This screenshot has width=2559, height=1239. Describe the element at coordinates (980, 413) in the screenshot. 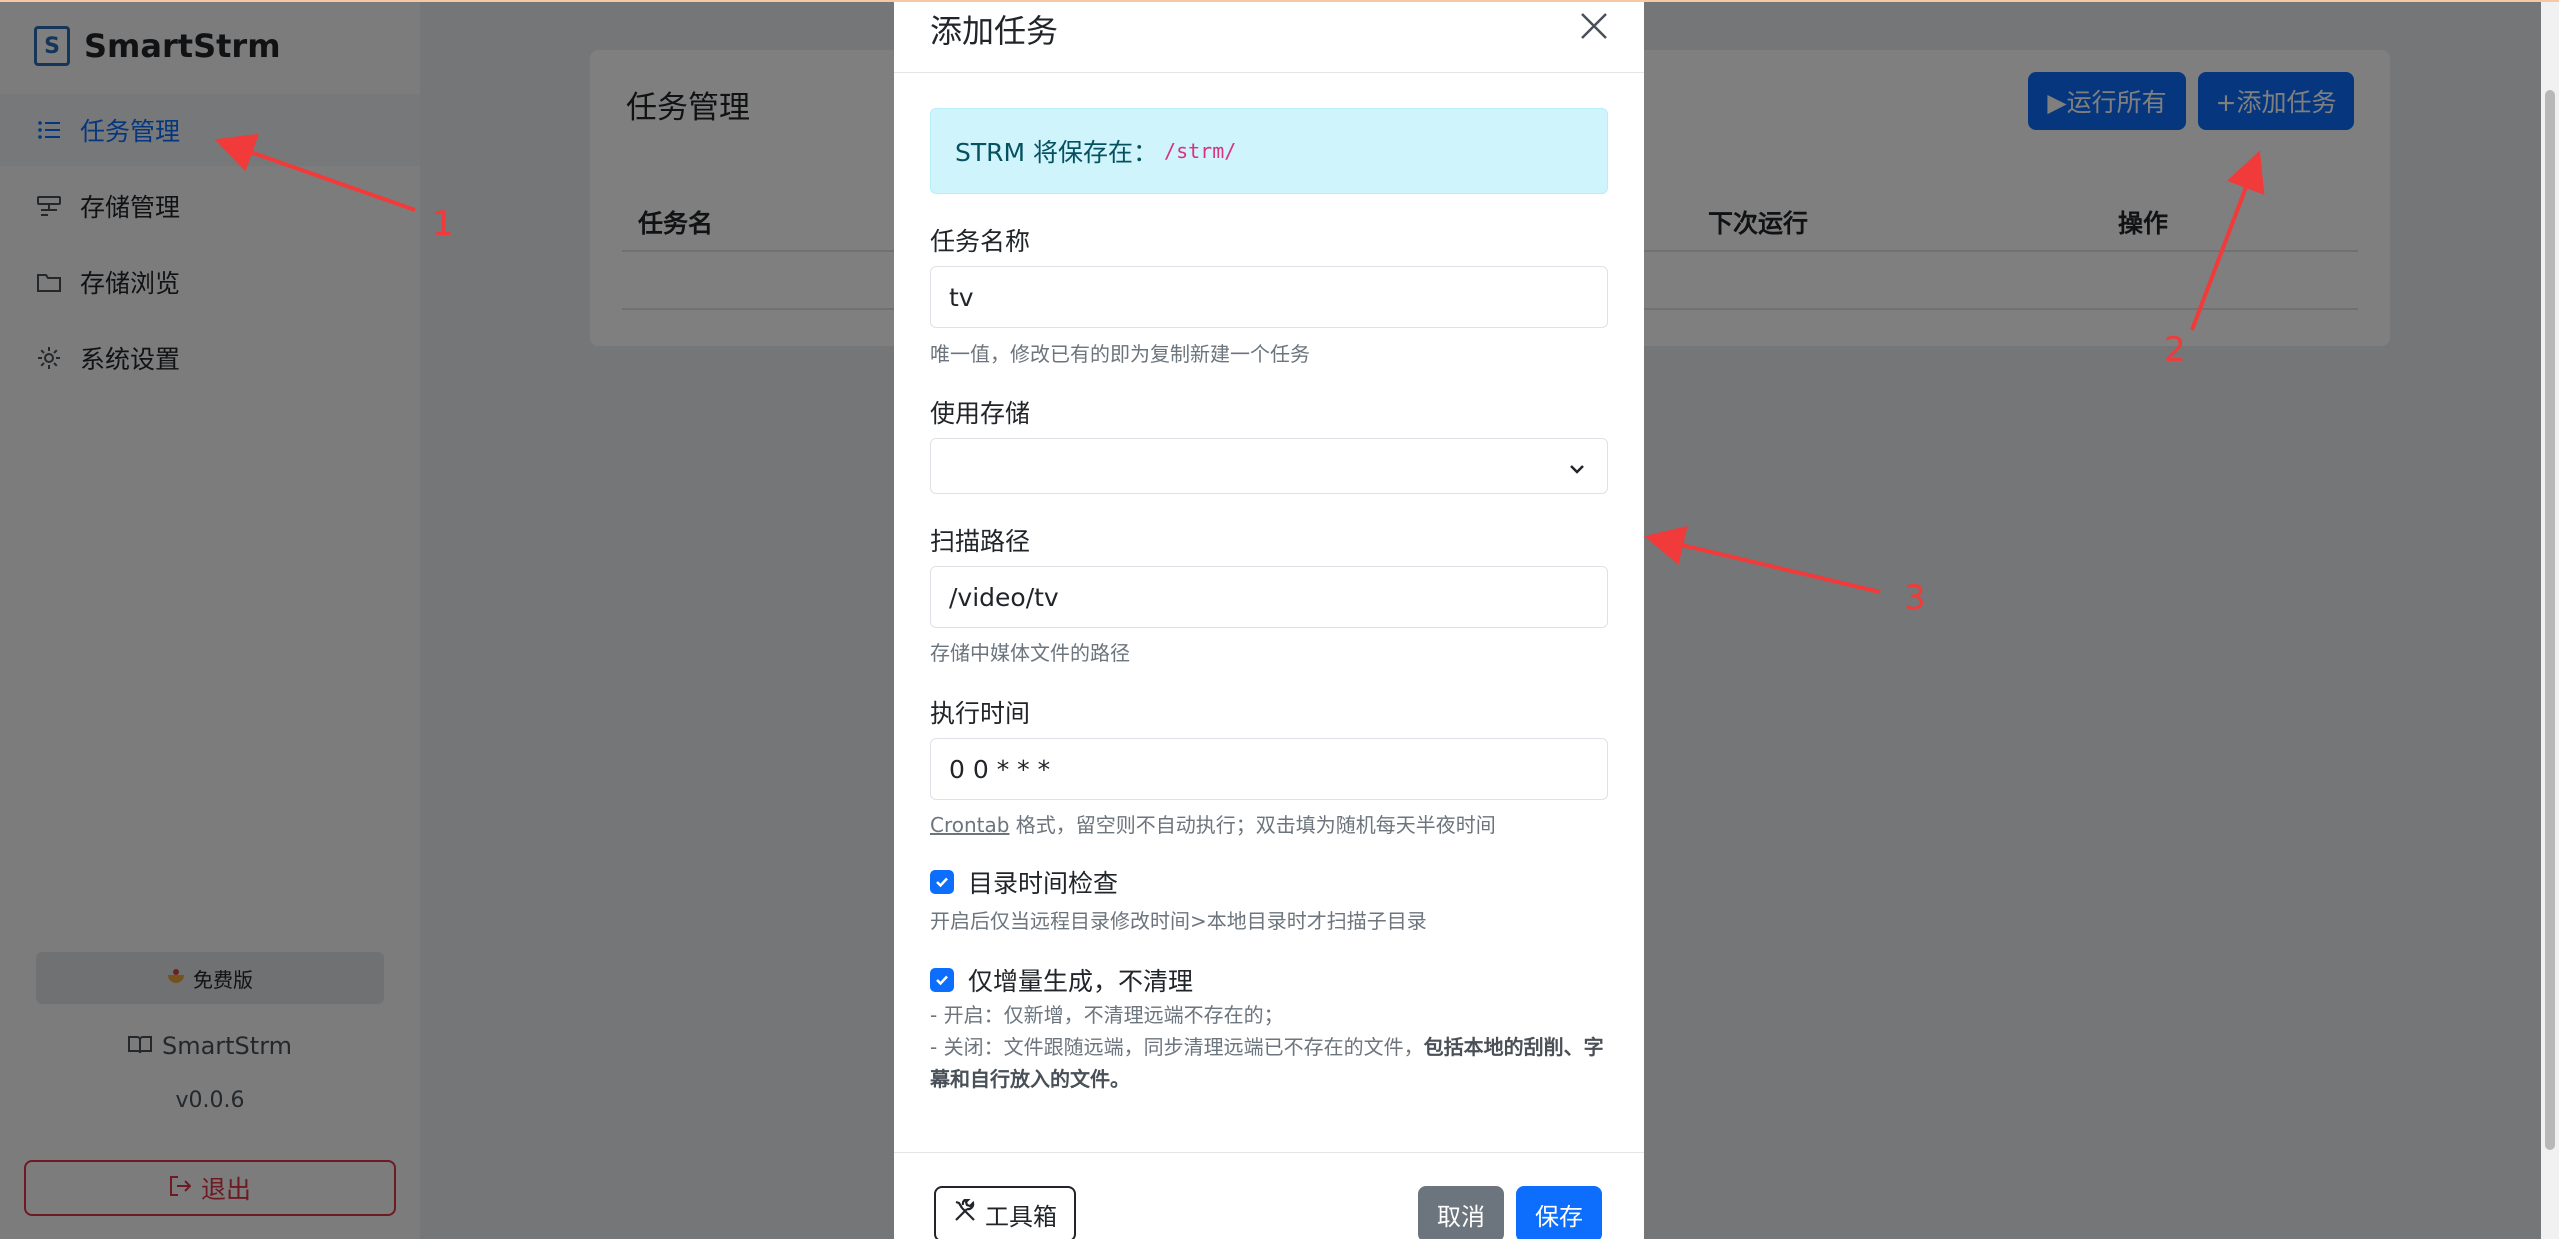

I see `storage-label: 使用存储` at that location.